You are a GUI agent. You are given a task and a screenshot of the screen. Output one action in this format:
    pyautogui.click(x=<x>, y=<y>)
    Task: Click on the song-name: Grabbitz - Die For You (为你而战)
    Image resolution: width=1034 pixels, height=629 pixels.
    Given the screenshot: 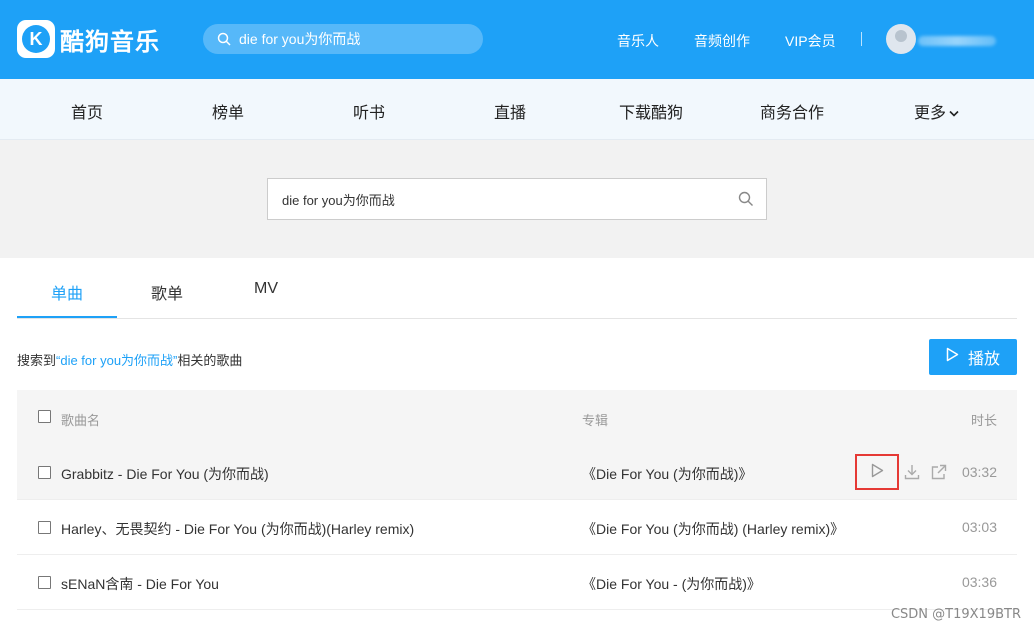 What is the action you would take?
    pyautogui.click(x=165, y=474)
    